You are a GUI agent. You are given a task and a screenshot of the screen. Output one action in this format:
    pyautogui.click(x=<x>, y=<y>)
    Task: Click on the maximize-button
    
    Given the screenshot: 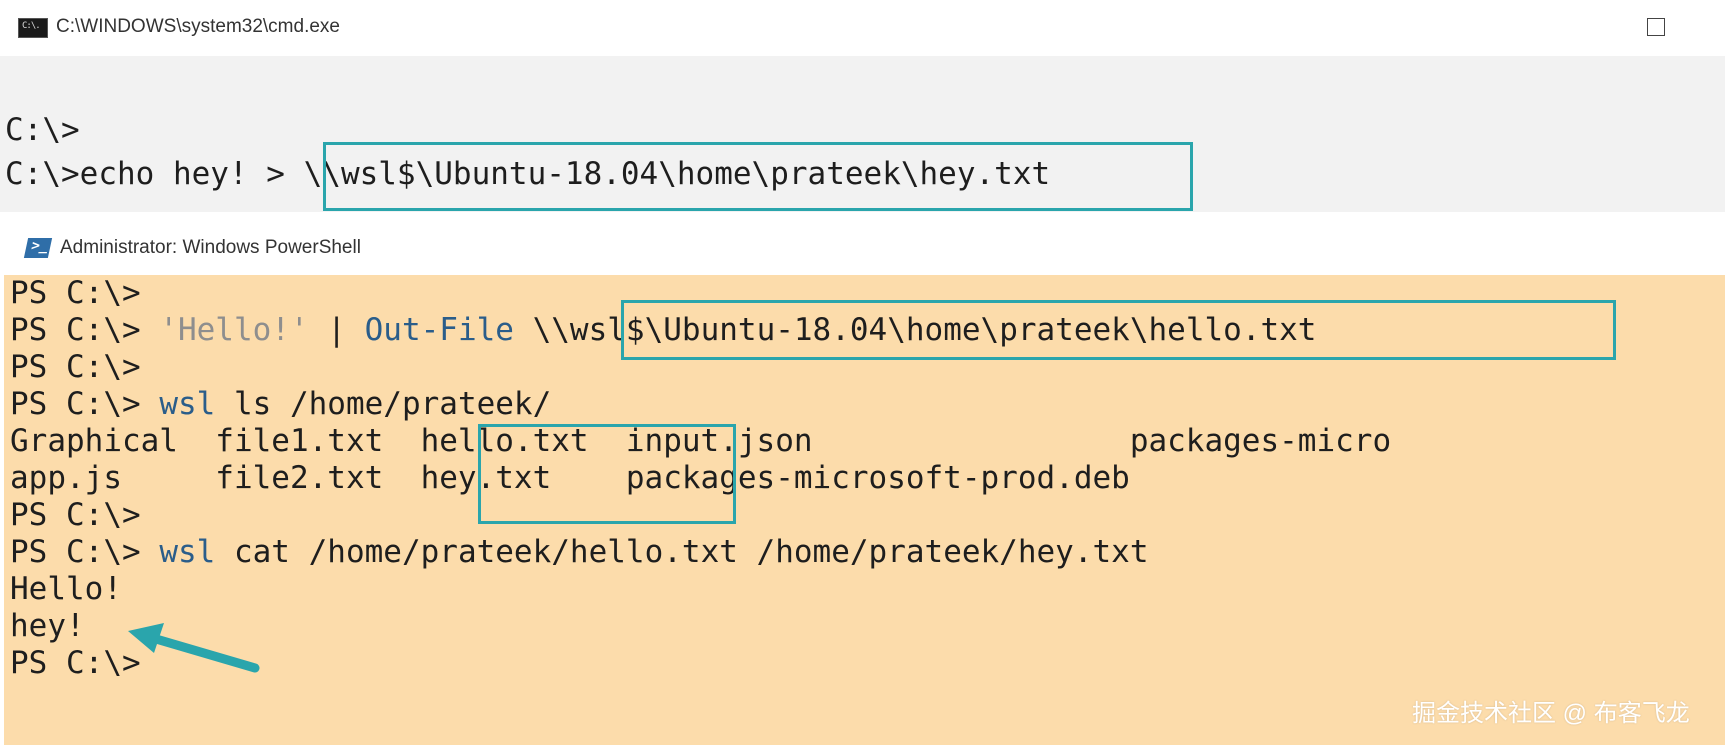 What is the action you would take?
    pyautogui.click(x=1656, y=27)
    